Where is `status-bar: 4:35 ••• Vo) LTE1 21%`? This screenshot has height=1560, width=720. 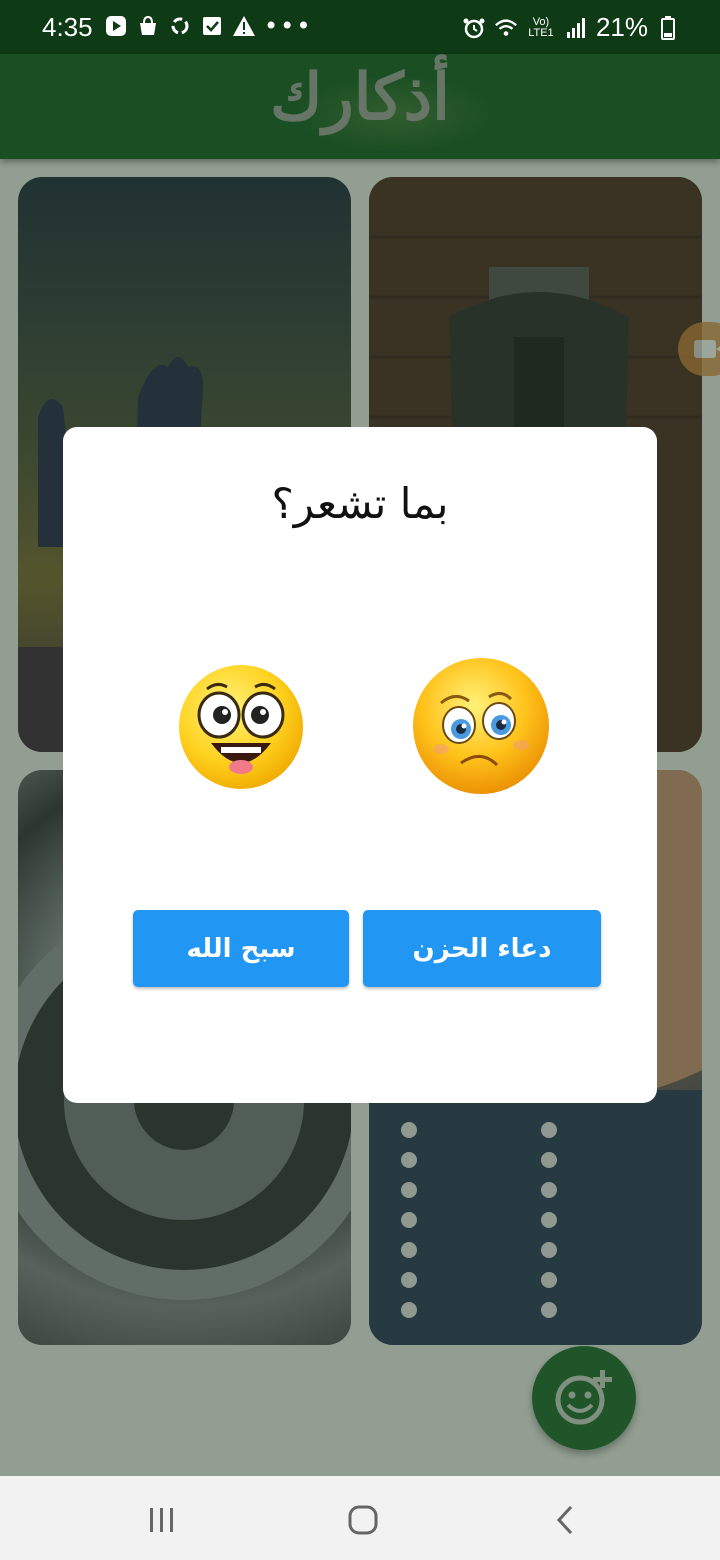 status-bar: 4:35 ••• Vo) LTE1 21% is located at coordinates (360, 27).